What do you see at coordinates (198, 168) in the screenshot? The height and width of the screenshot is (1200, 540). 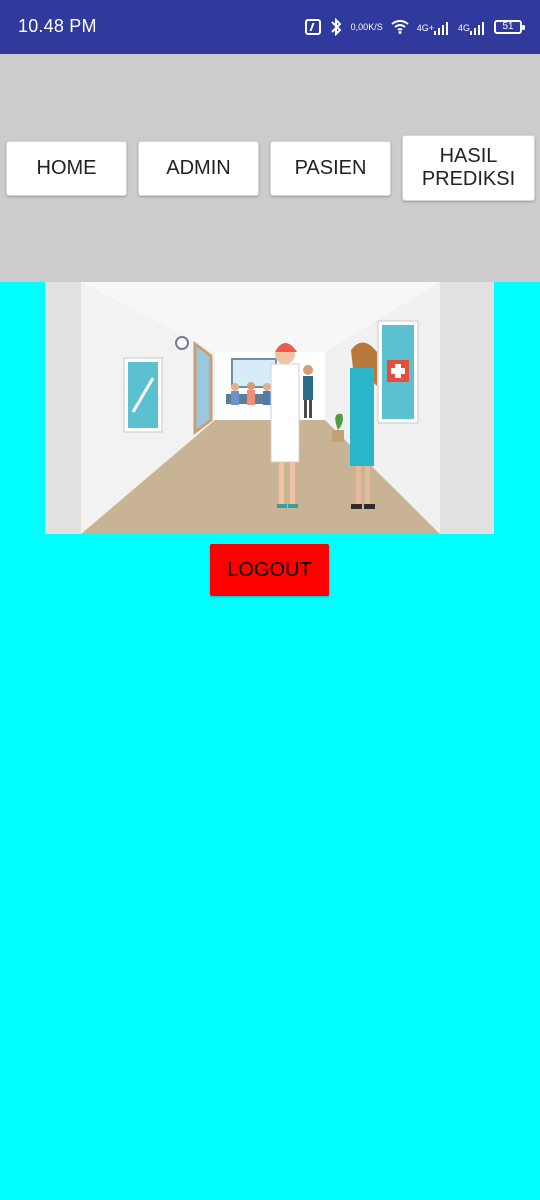 I see `admin-button: ADMIN` at bounding box center [198, 168].